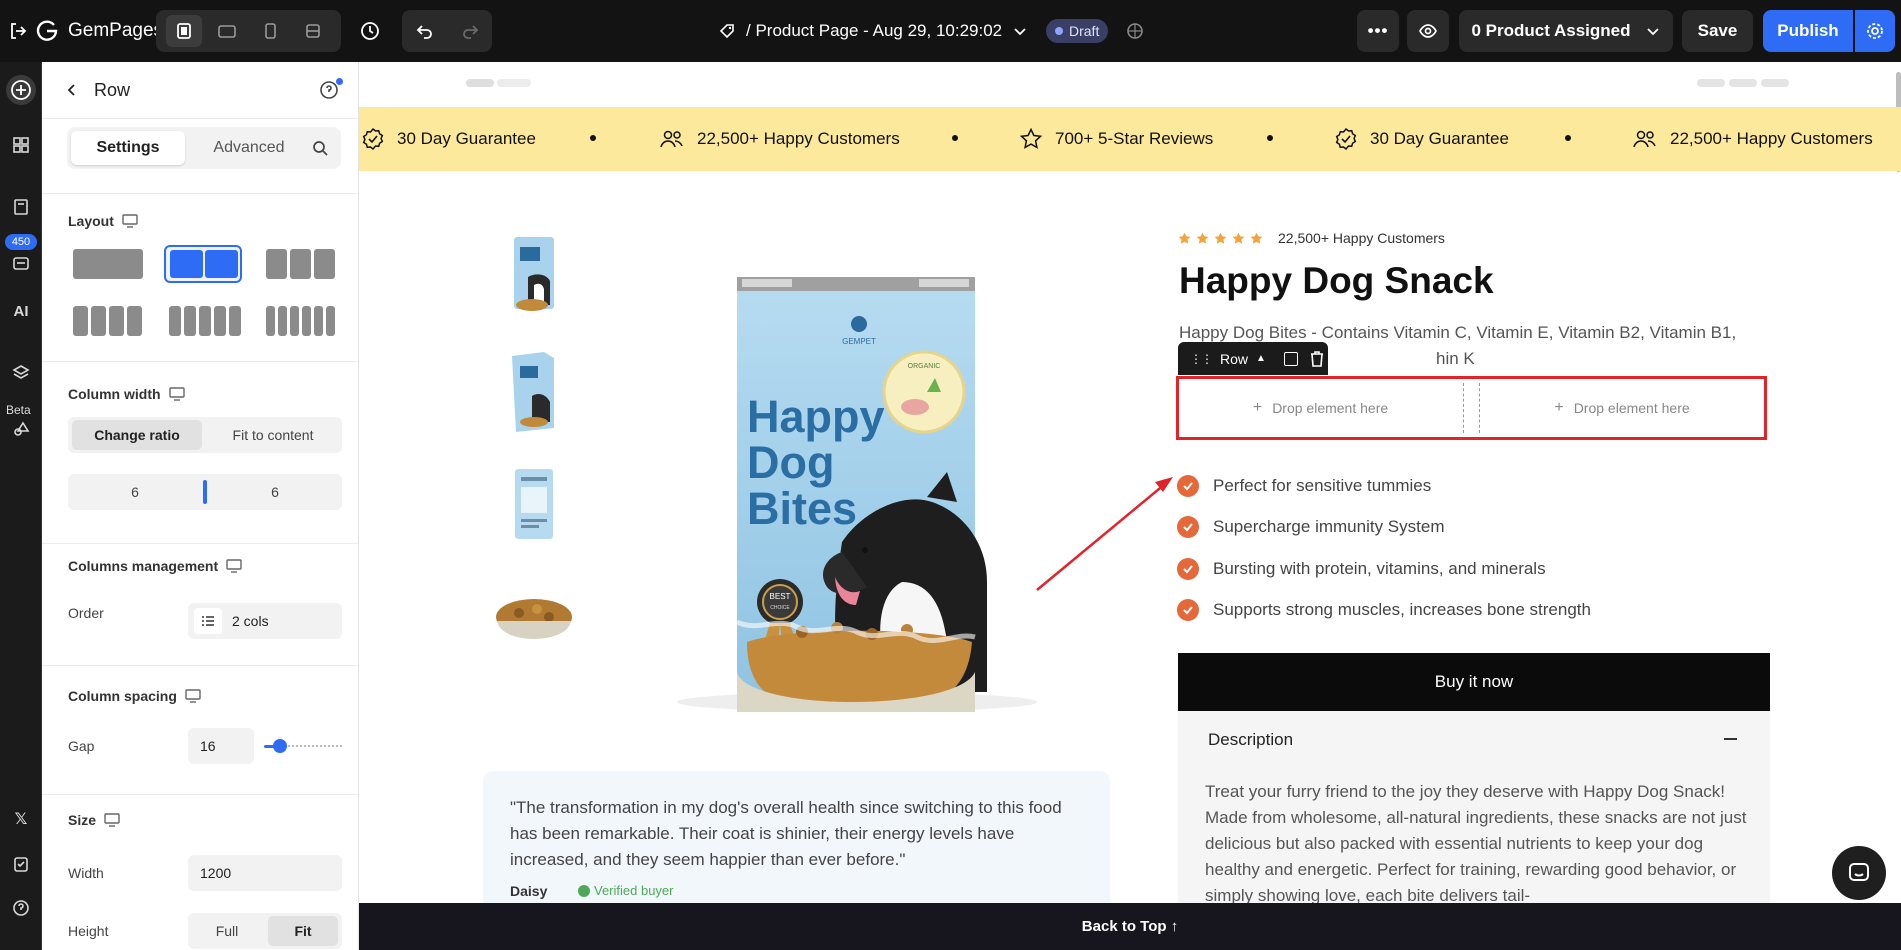 This screenshot has width=1901, height=950. What do you see at coordinates (128, 148) in the screenshot?
I see `tab-settings: Settings` at bounding box center [128, 148].